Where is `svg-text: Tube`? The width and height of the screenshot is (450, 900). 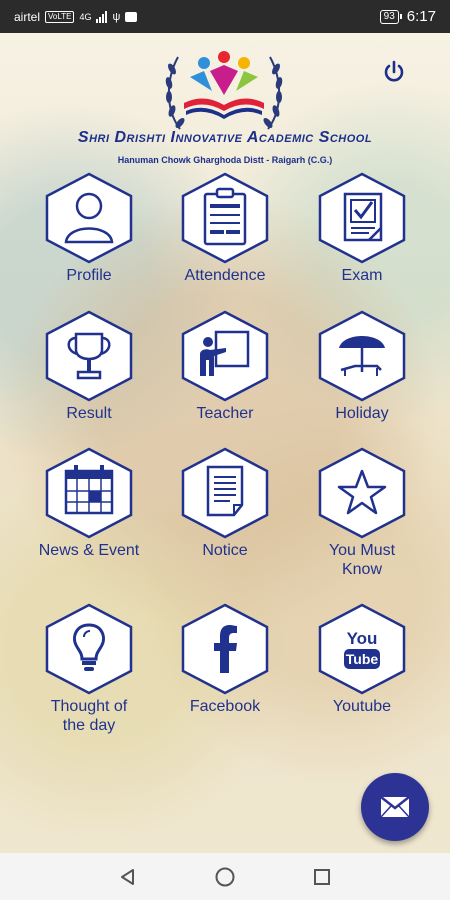 svg-text: Tube is located at coordinates (362, 659).